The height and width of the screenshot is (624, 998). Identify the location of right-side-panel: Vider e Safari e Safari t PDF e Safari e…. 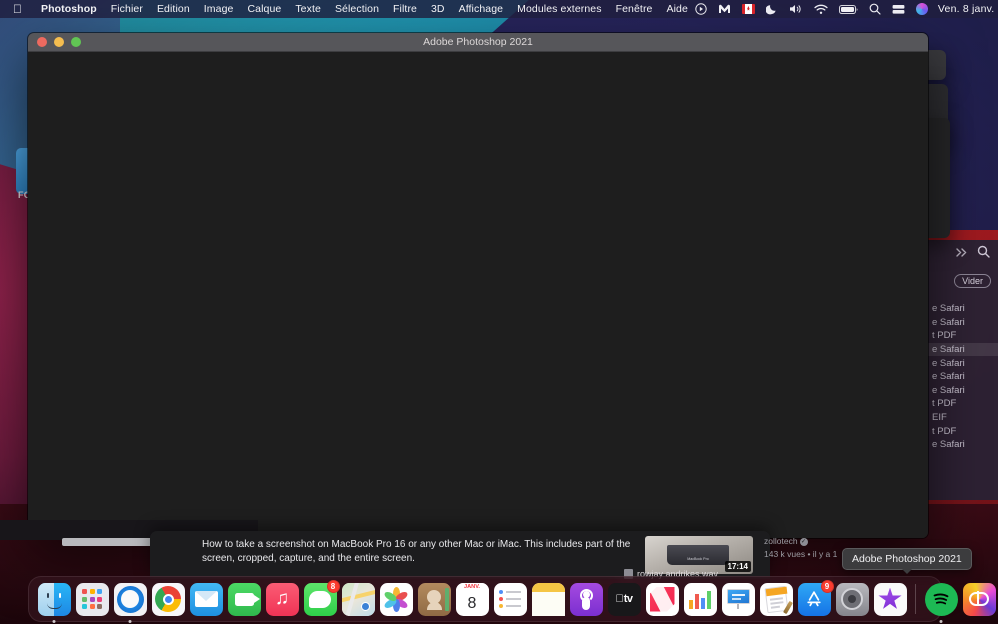
(962, 370).